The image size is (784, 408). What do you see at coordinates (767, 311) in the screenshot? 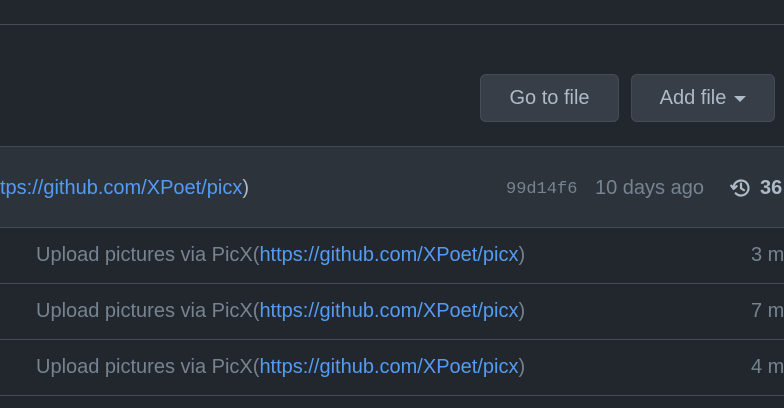
I see `row-time: 7 m` at bounding box center [767, 311].